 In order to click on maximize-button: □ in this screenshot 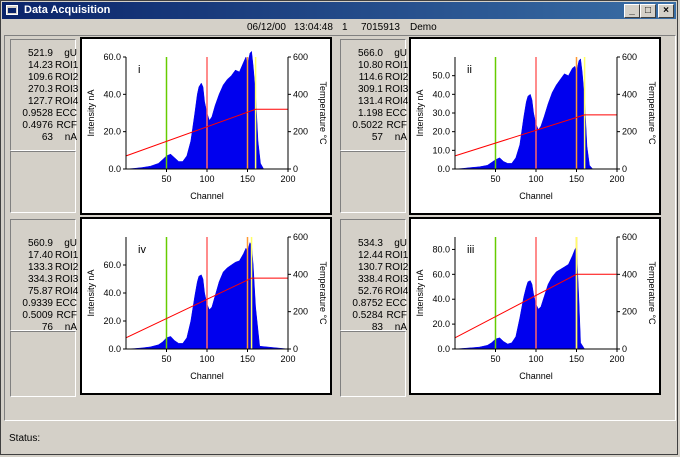, I will do `click(648, 11)`.